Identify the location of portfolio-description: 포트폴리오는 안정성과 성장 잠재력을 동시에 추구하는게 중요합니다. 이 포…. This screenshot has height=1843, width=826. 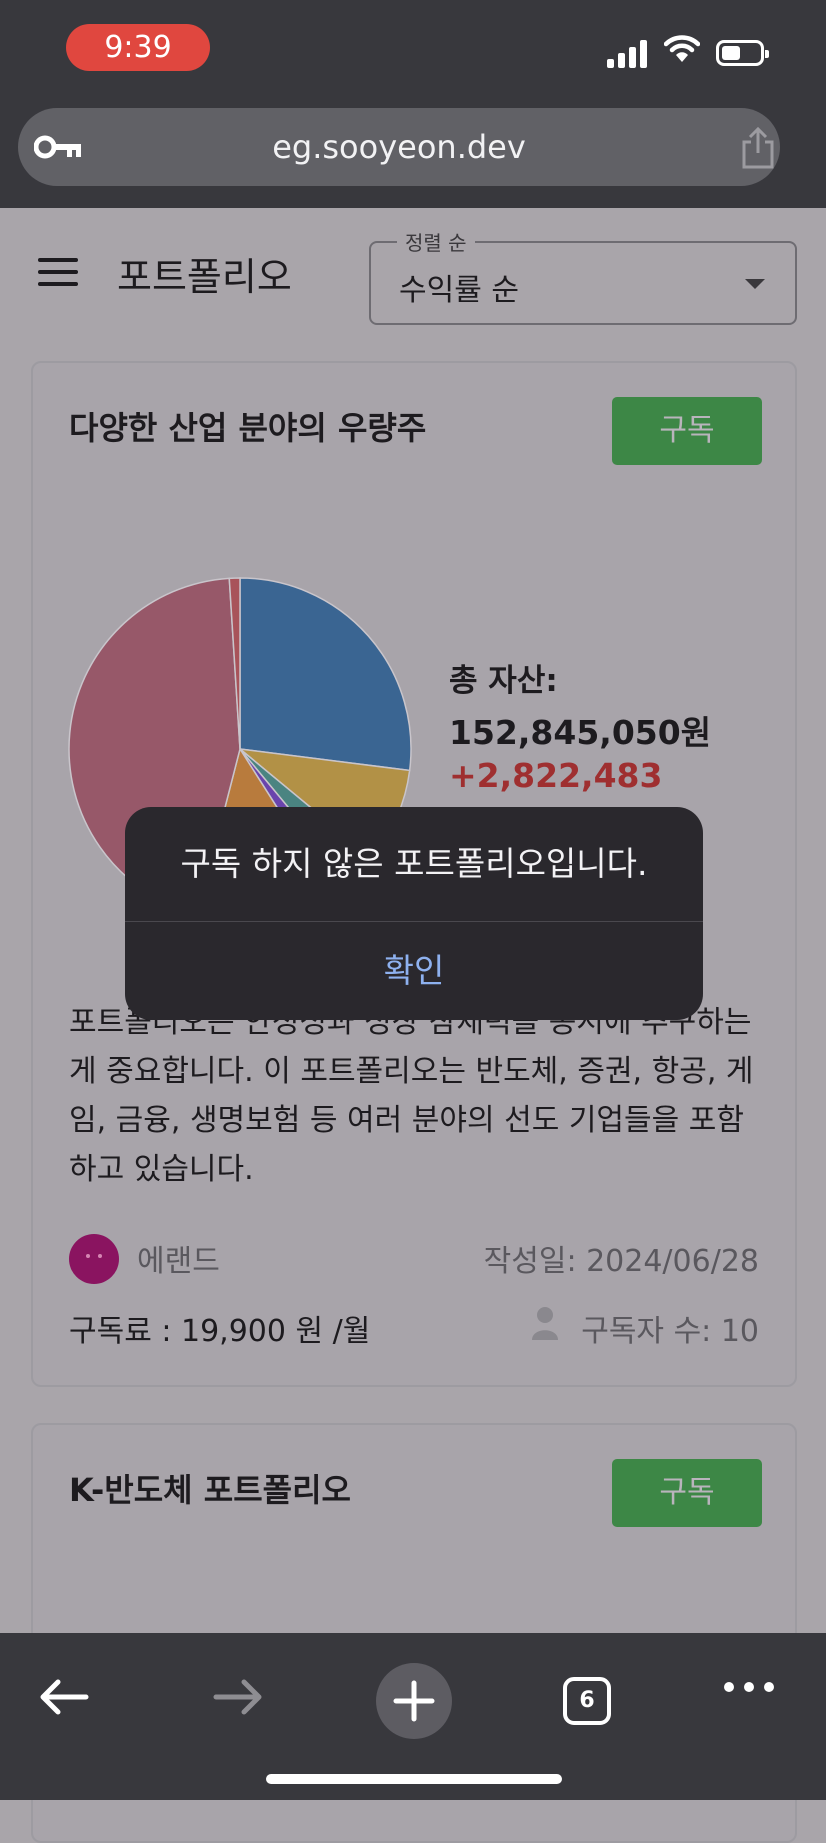
(411, 1096).